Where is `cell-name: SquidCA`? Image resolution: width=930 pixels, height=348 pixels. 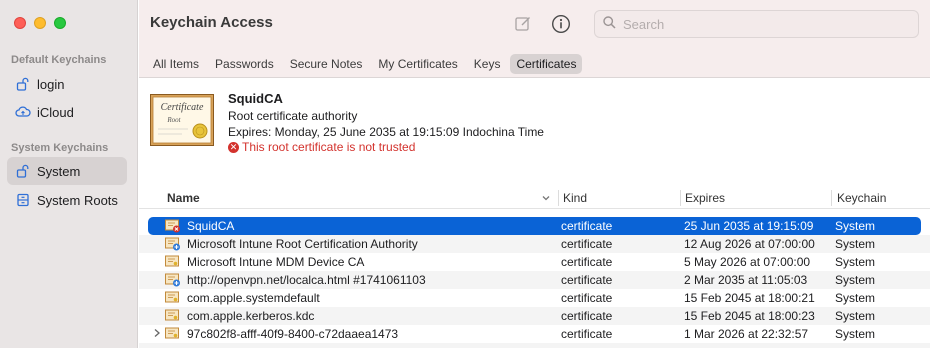
cell-name: SquidCA is located at coordinates (211, 226).